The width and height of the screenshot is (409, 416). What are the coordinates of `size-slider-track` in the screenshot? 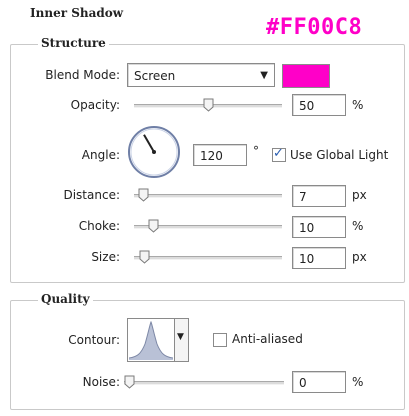 It's located at (208, 258).